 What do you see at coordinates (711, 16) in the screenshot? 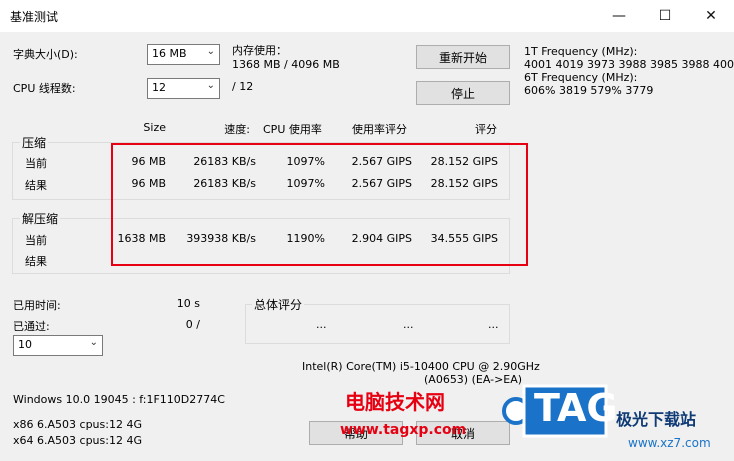
I see `close-icon: ✕` at bounding box center [711, 16].